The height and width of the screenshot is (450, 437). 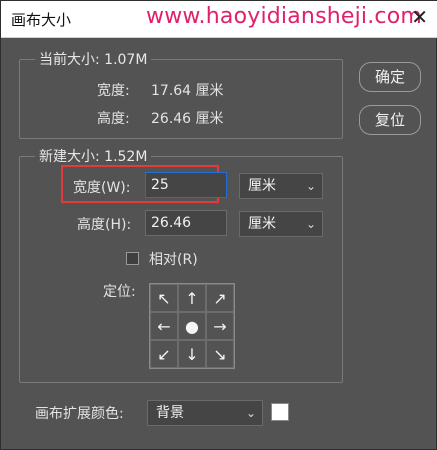 I want to click on anchor-center-button: ●, so click(x=192, y=326).